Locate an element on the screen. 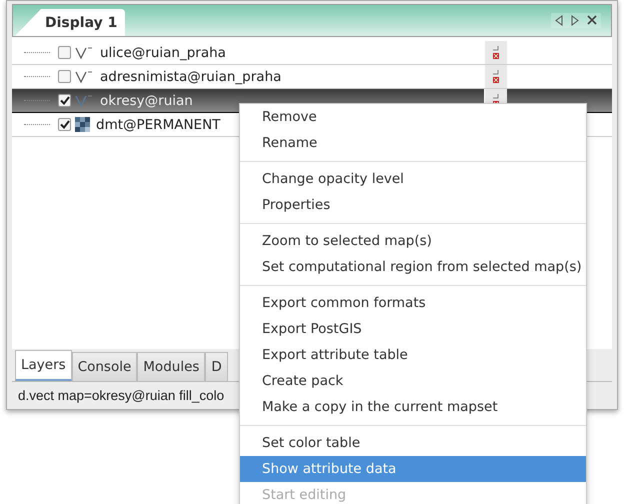  menu-item: Change opacity level is located at coordinates (413, 179).